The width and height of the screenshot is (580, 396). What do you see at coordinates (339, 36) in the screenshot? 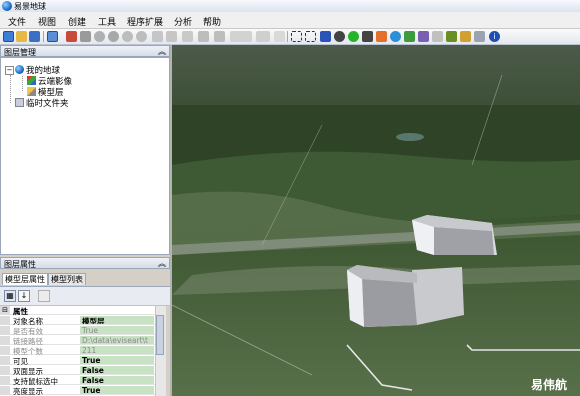
I see `pan-icon` at bounding box center [339, 36].